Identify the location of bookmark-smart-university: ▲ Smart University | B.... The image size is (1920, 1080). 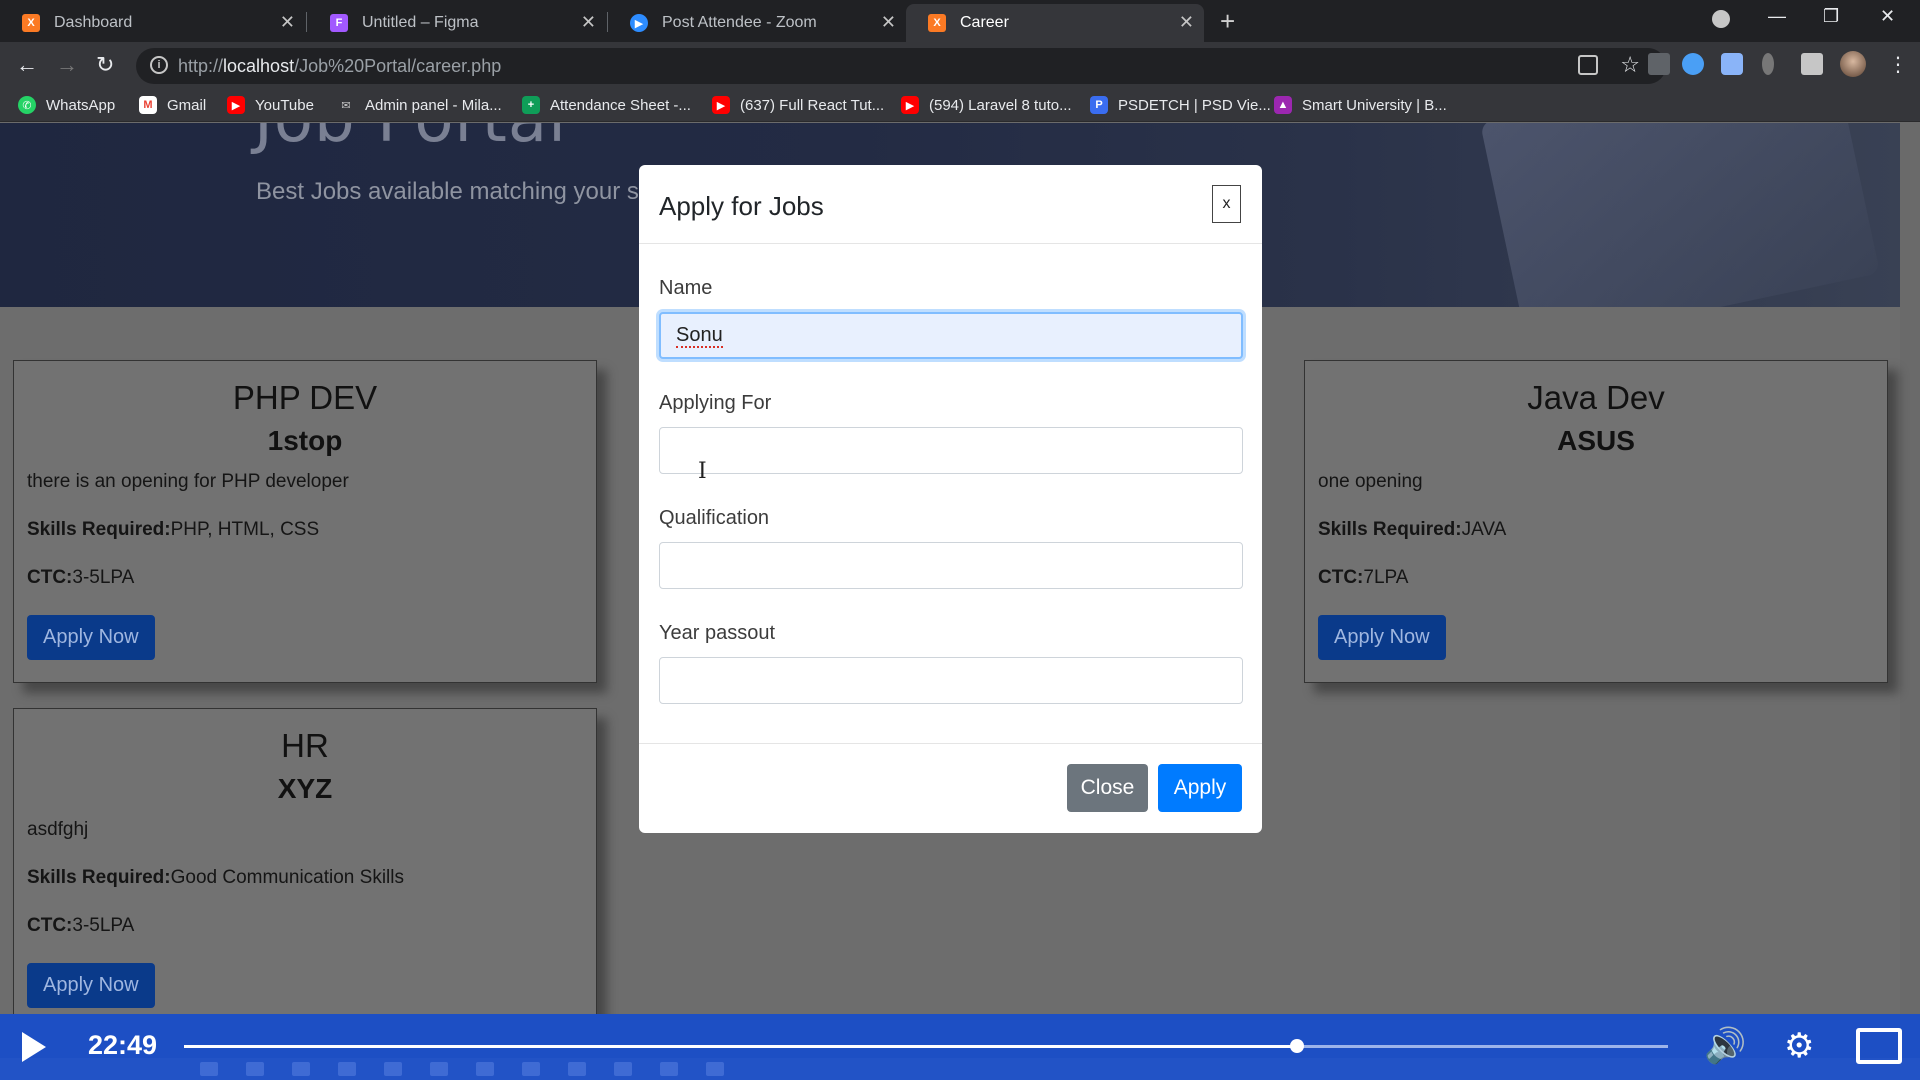
(1360, 105).